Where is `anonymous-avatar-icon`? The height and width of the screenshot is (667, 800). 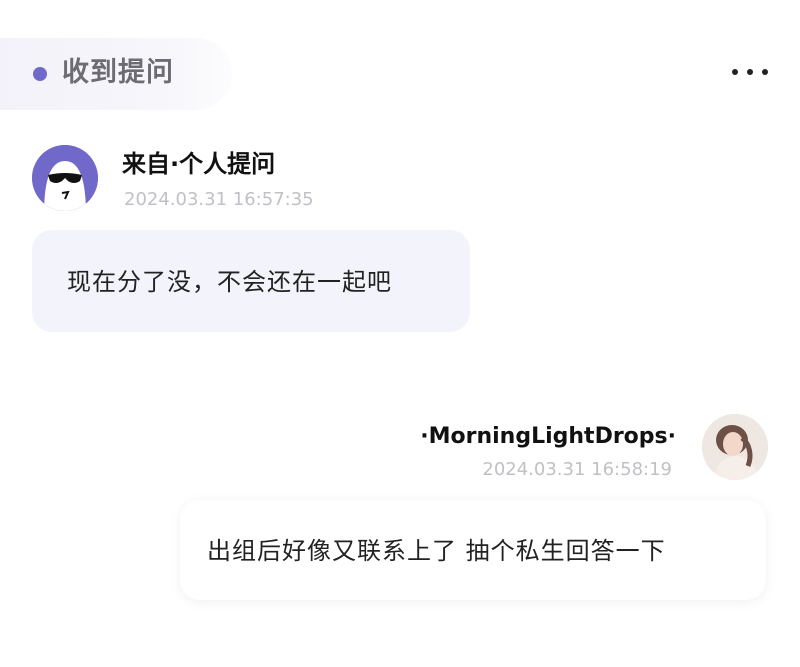 anonymous-avatar-icon is located at coordinates (65, 178).